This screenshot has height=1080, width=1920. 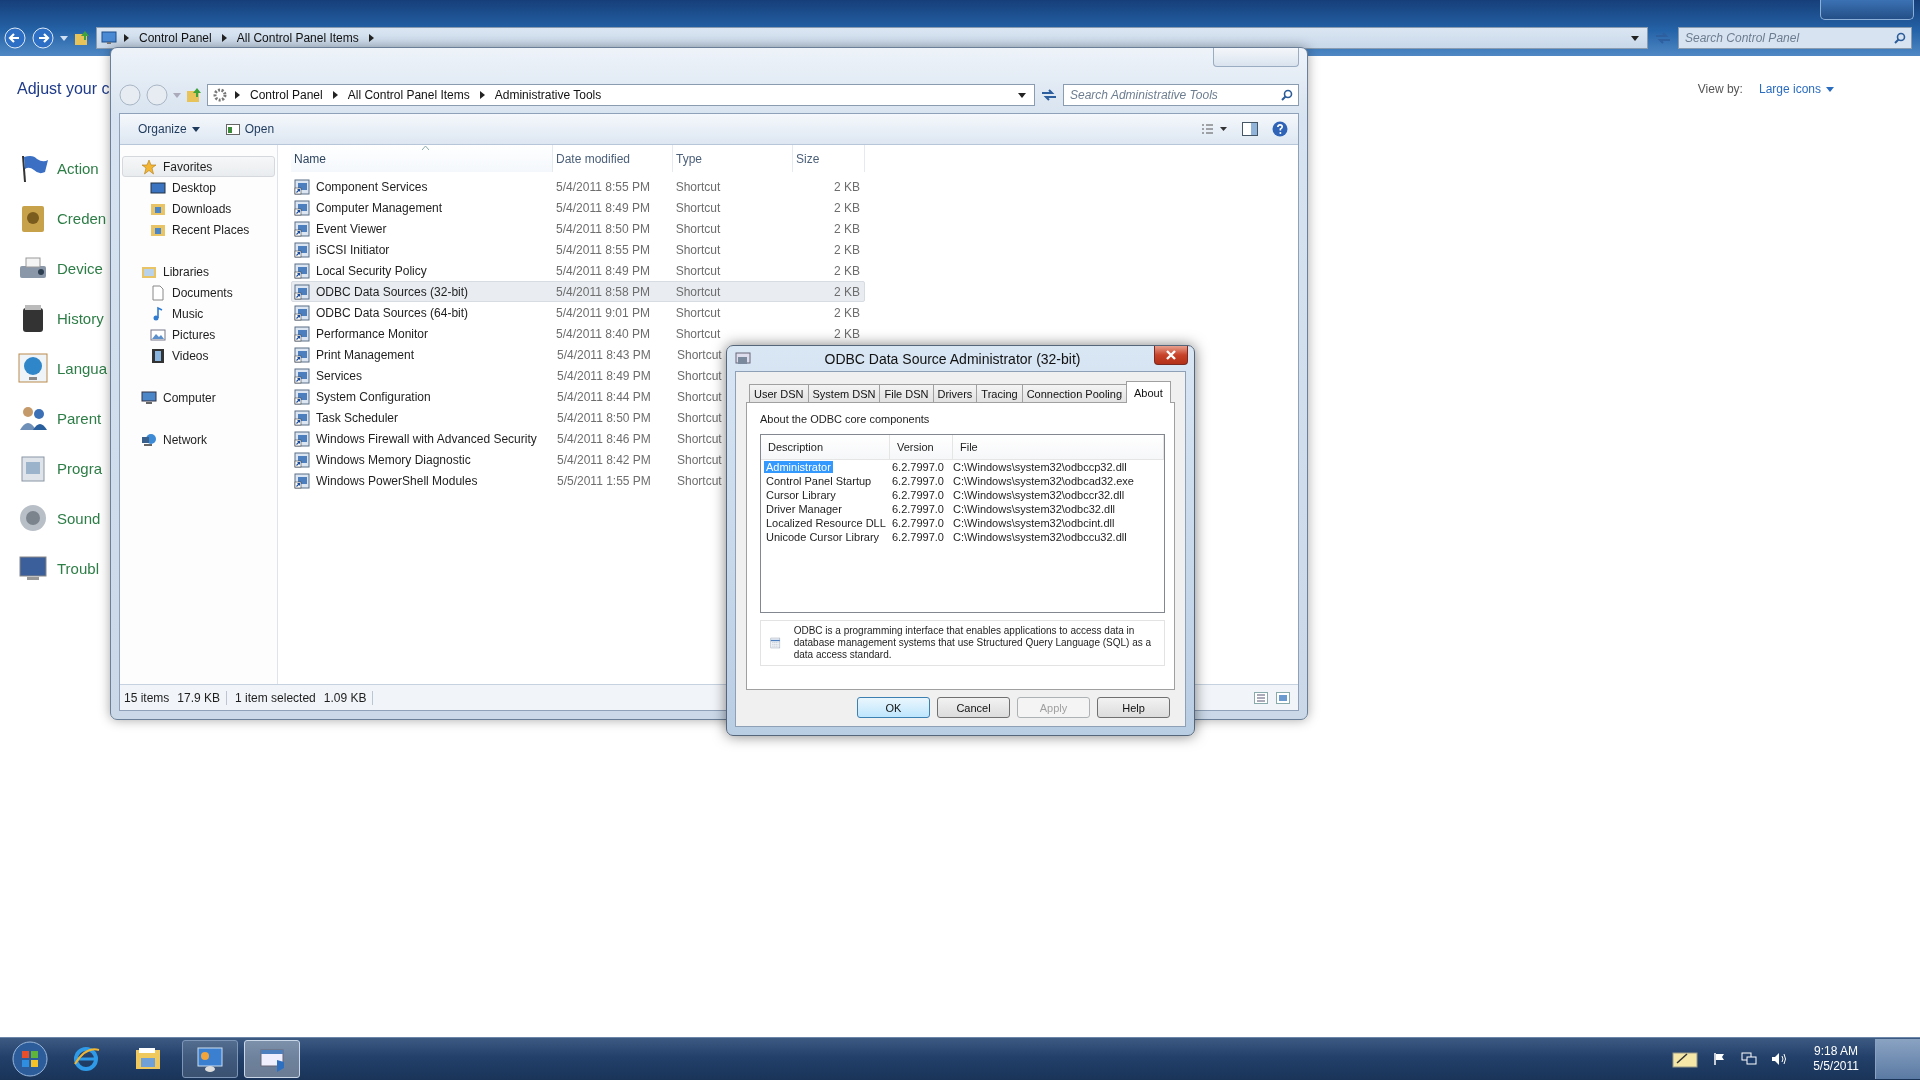 What do you see at coordinates (578, 186) in the screenshot?
I see `file-row: Component Services 5/4/2011 8:55 PM Shortcut 2 KB` at bounding box center [578, 186].